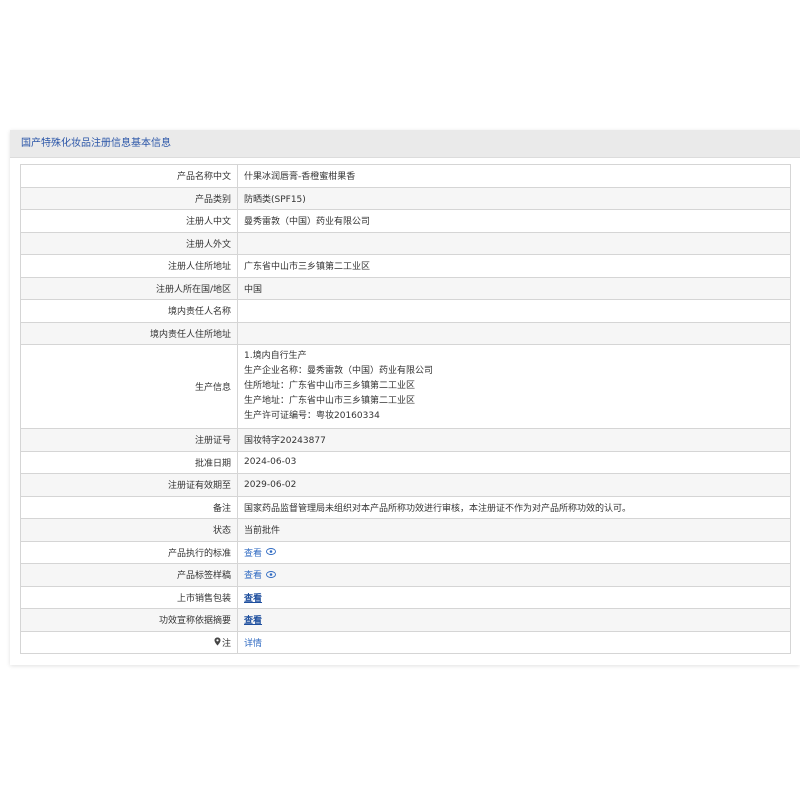 The width and height of the screenshot is (800, 800). I want to click on row-label: 产品类别, so click(129, 198).